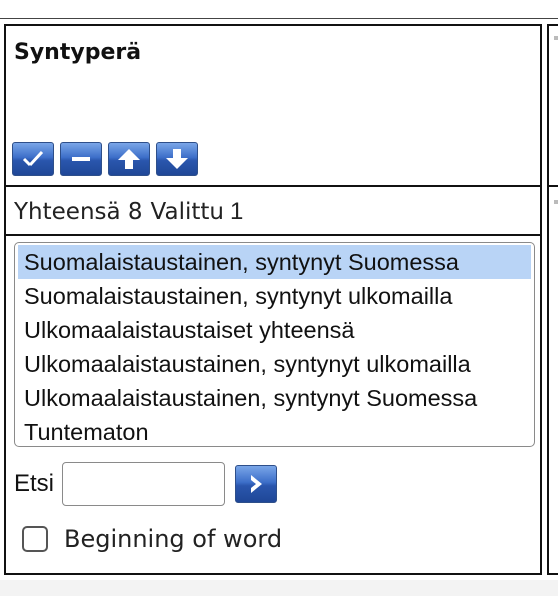 This screenshot has width=558, height=596. What do you see at coordinates (274, 296) in the screenshot?
I see `list-item: Suomalaistaustainen, syntynyt ulkomailla` at bounding box center [274, 296].